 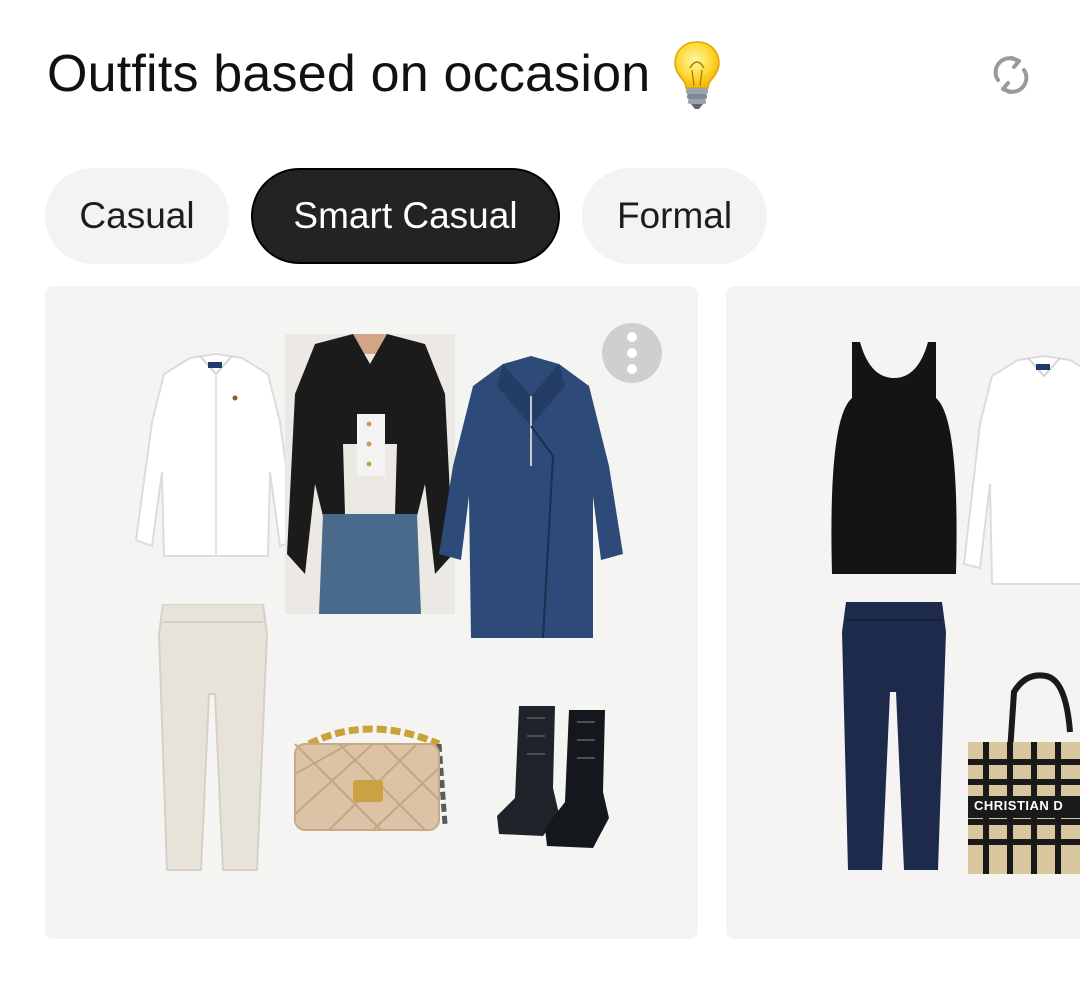 I want to click on tab-formal-label: Formal, so click(x=674, y=215).